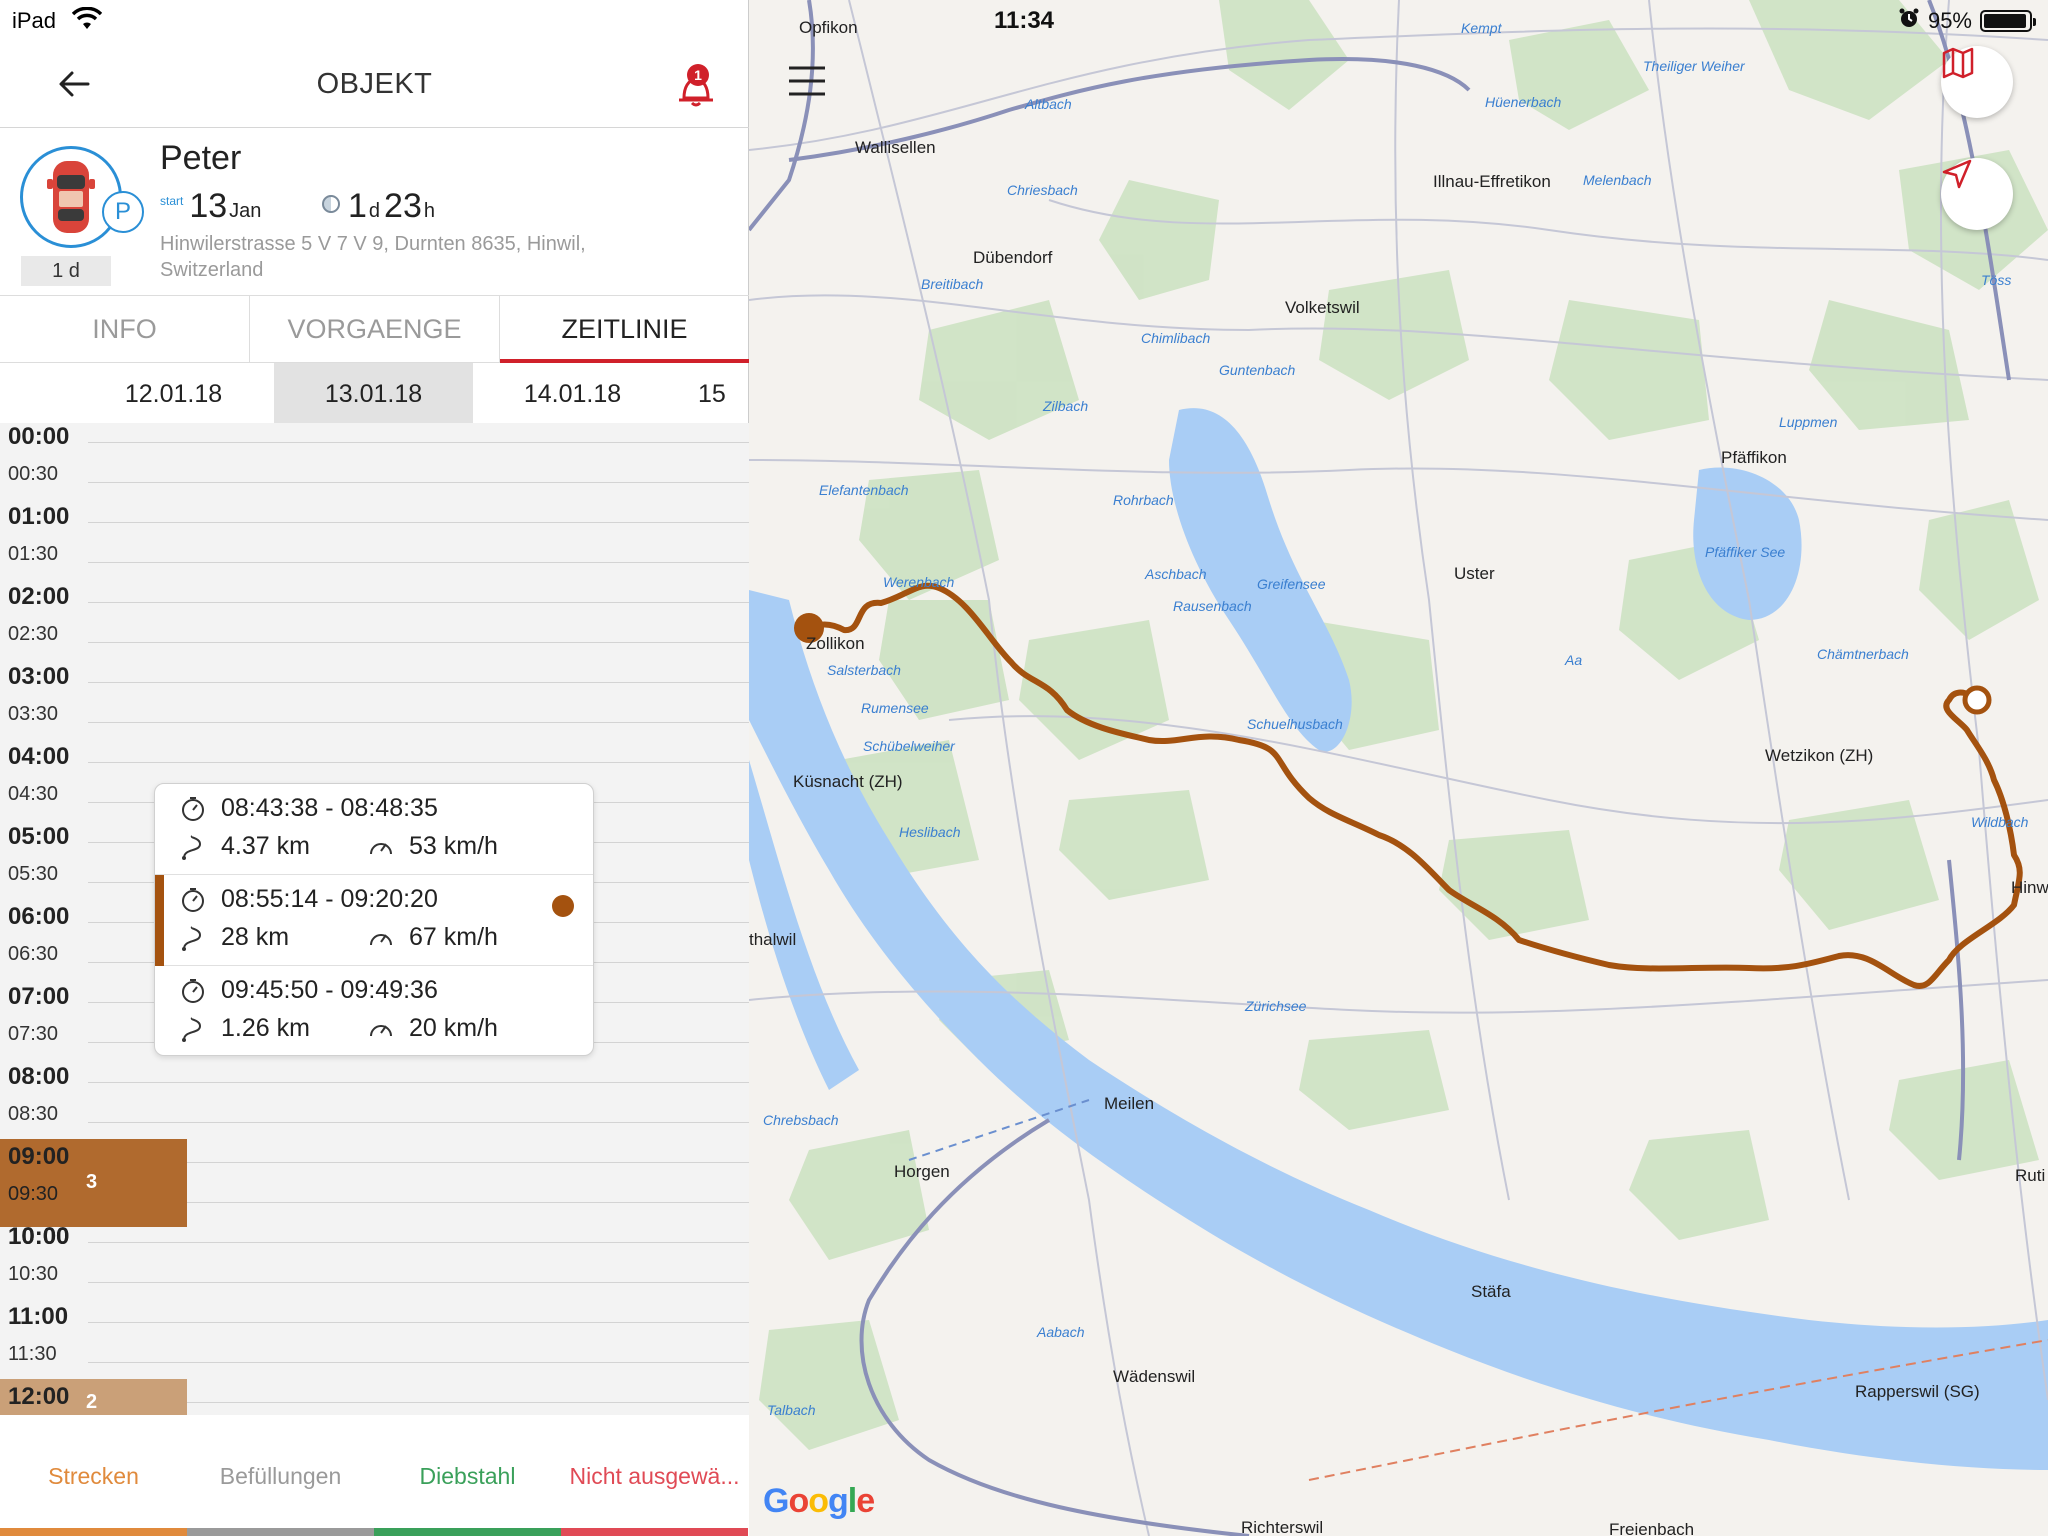  Describe the element at coordinates (93, 1532) in the screenshot. I see `filter-bar-strecken` at that location.